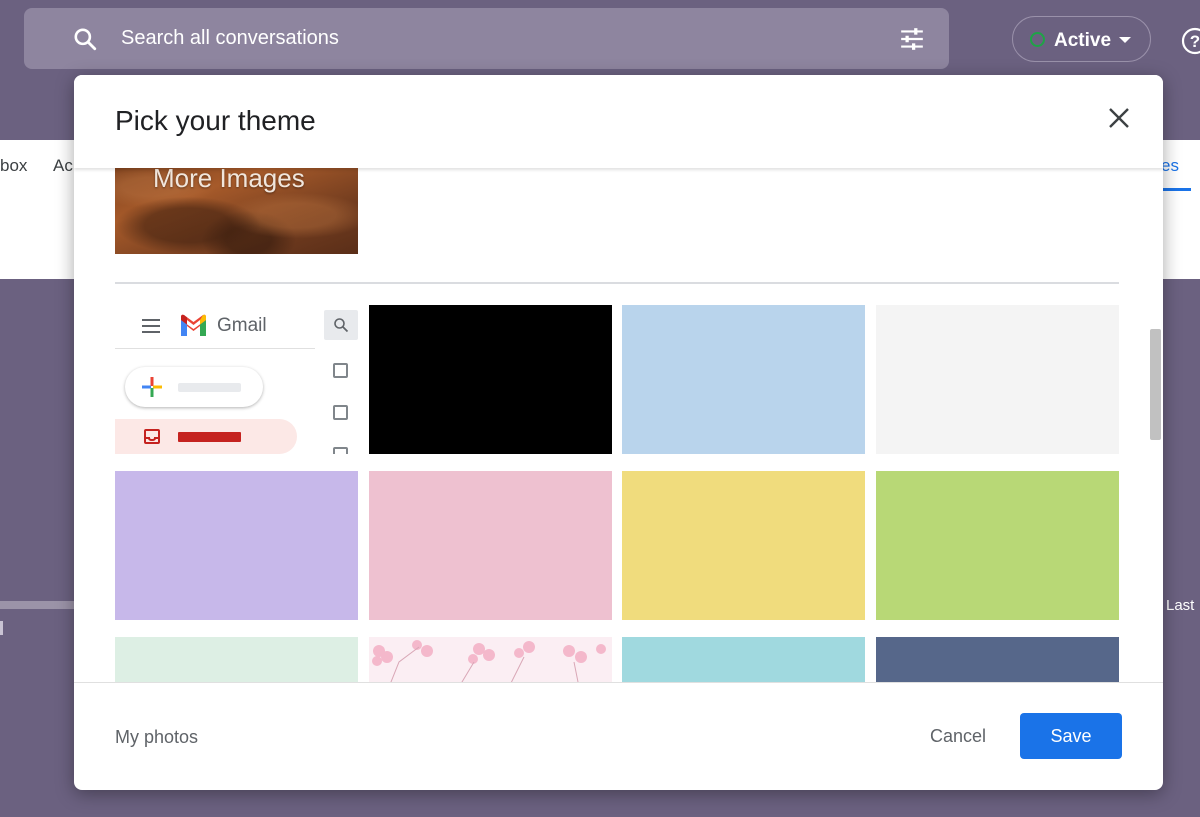  Describe the element at coordinates (490, 545) in the screenshot. I see `theme-pink` at that location.